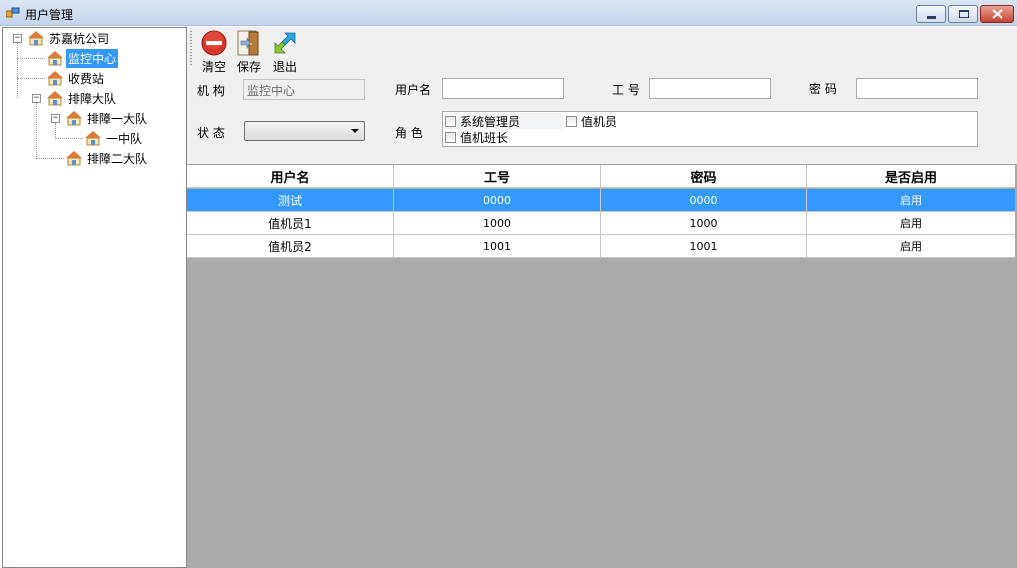  I want to click on username-field, so click(503, 88).